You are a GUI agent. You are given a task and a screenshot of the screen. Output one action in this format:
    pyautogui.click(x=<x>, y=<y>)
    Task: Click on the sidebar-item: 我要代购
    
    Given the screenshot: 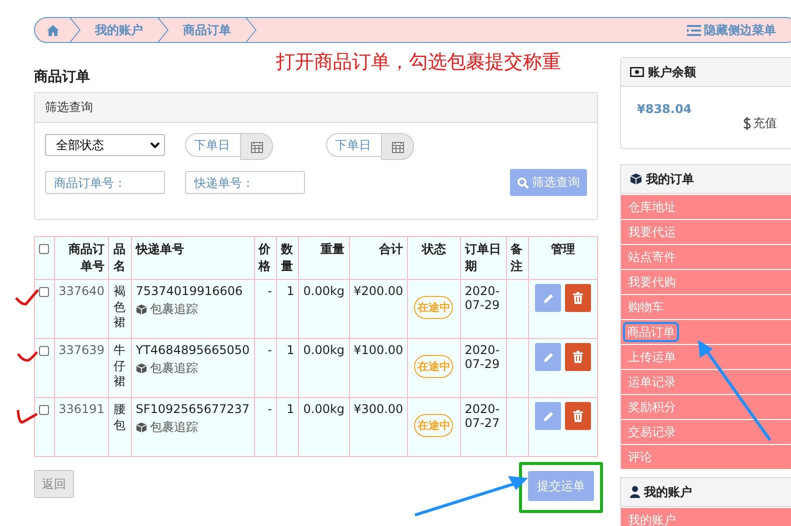 What is the action you would take?
    pyautogui.click(x=706, y=281)
    